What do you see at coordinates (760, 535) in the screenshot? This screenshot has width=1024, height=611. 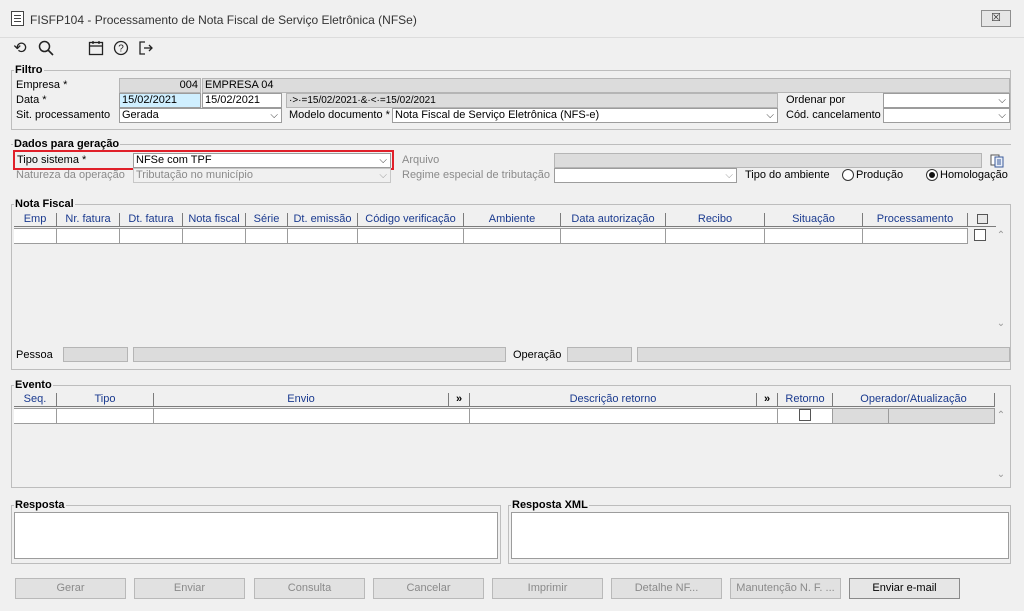 I see `resposta-xml-textarea` at bounding box center [760, 535].